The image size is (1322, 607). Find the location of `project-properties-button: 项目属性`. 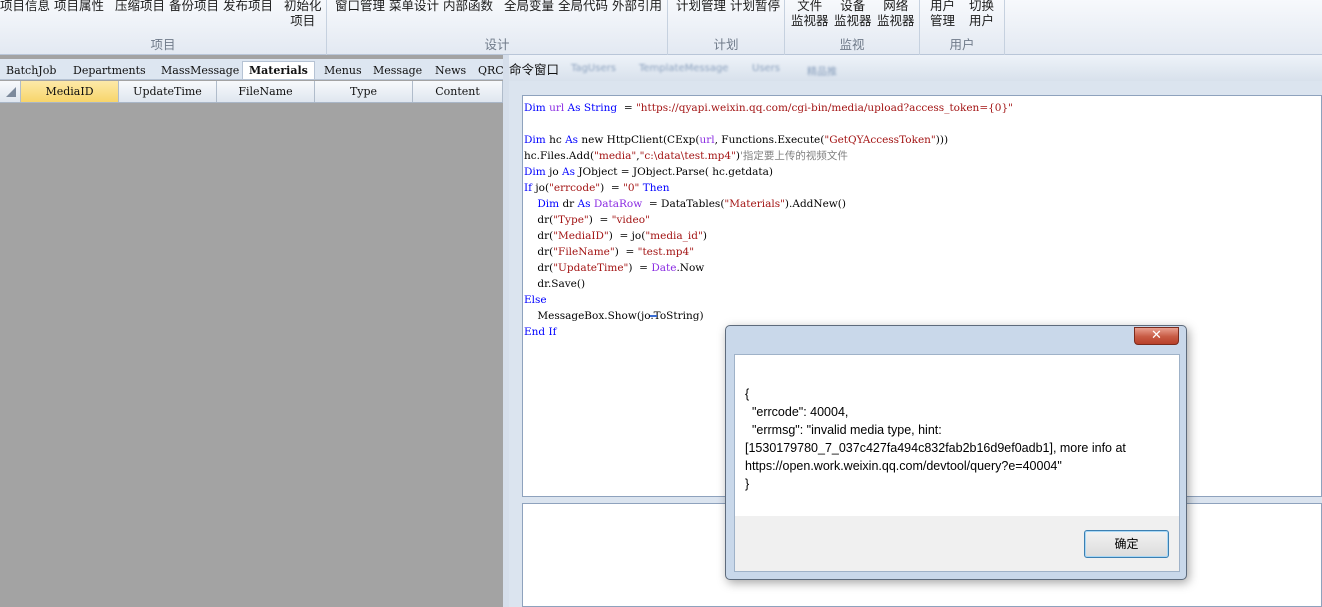

project-properties-button: 项目属性 is located at coordinates (79, 6).